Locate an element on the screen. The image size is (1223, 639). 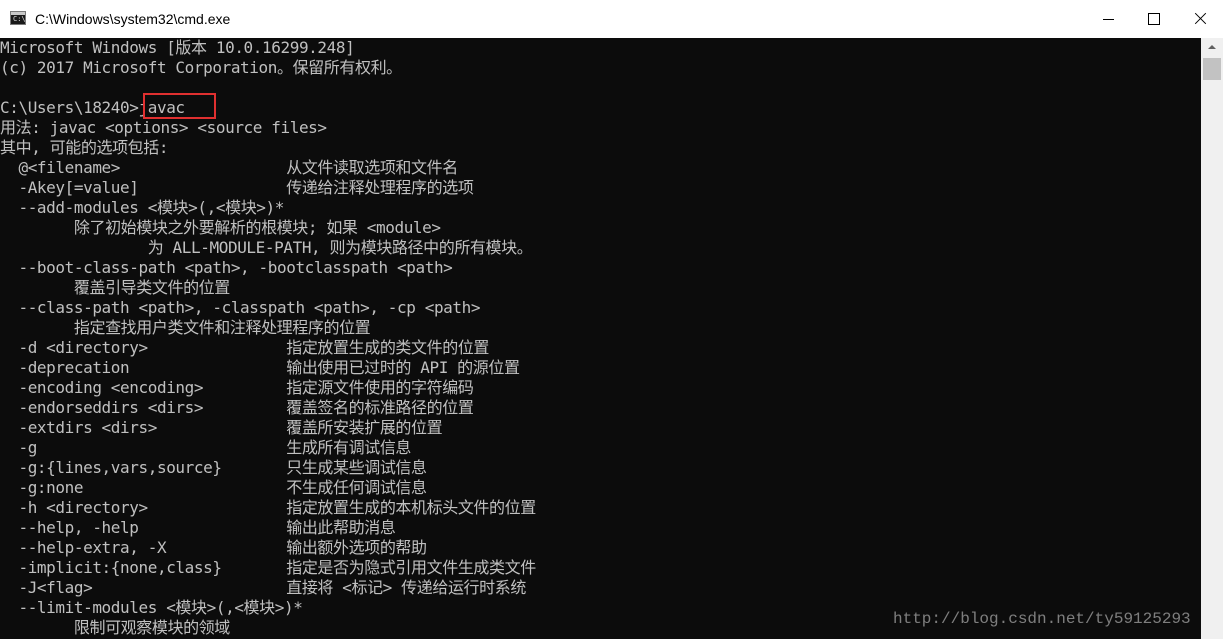
title-bar: C:\ C:\Windows\system32\cmd.exe is located at coordinates (611, 19).